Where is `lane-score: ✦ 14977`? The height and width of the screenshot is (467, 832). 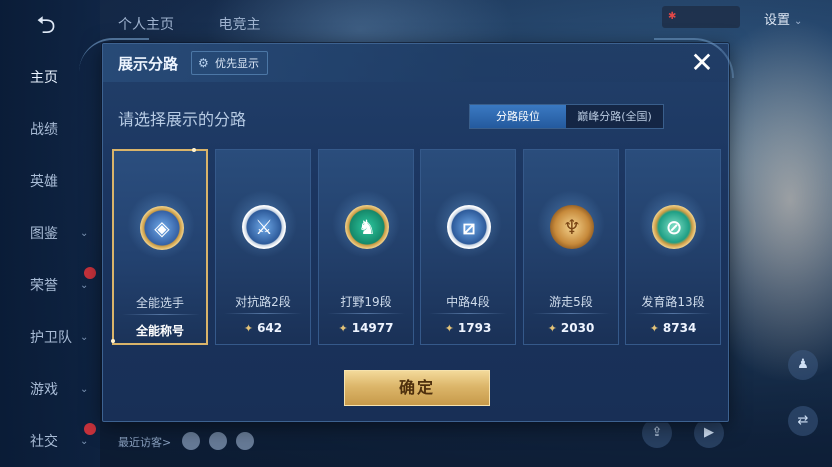 lane-score: ✦ 14977 is located at coordinates (366, 328).